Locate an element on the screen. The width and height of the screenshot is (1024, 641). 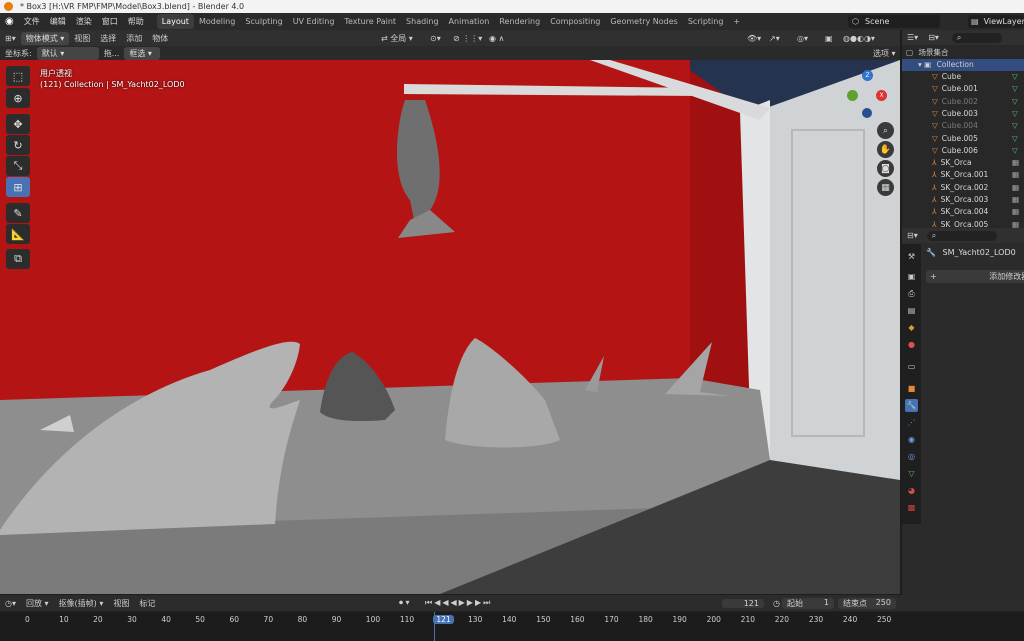
outliner-row: ▽ Cube.001 ▽ is located at coordinates (963, 89).